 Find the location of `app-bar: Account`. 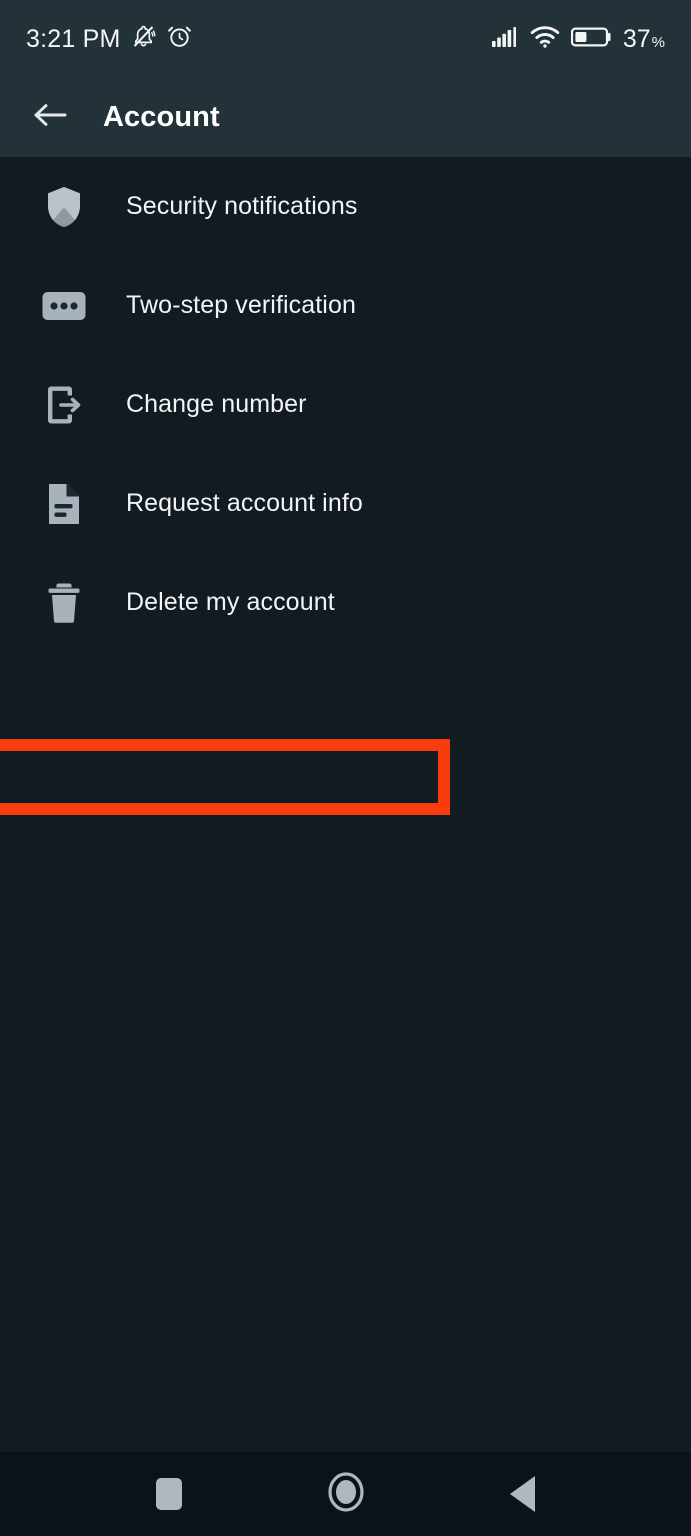

app-bar: Account is located at coordinates (345, 117).